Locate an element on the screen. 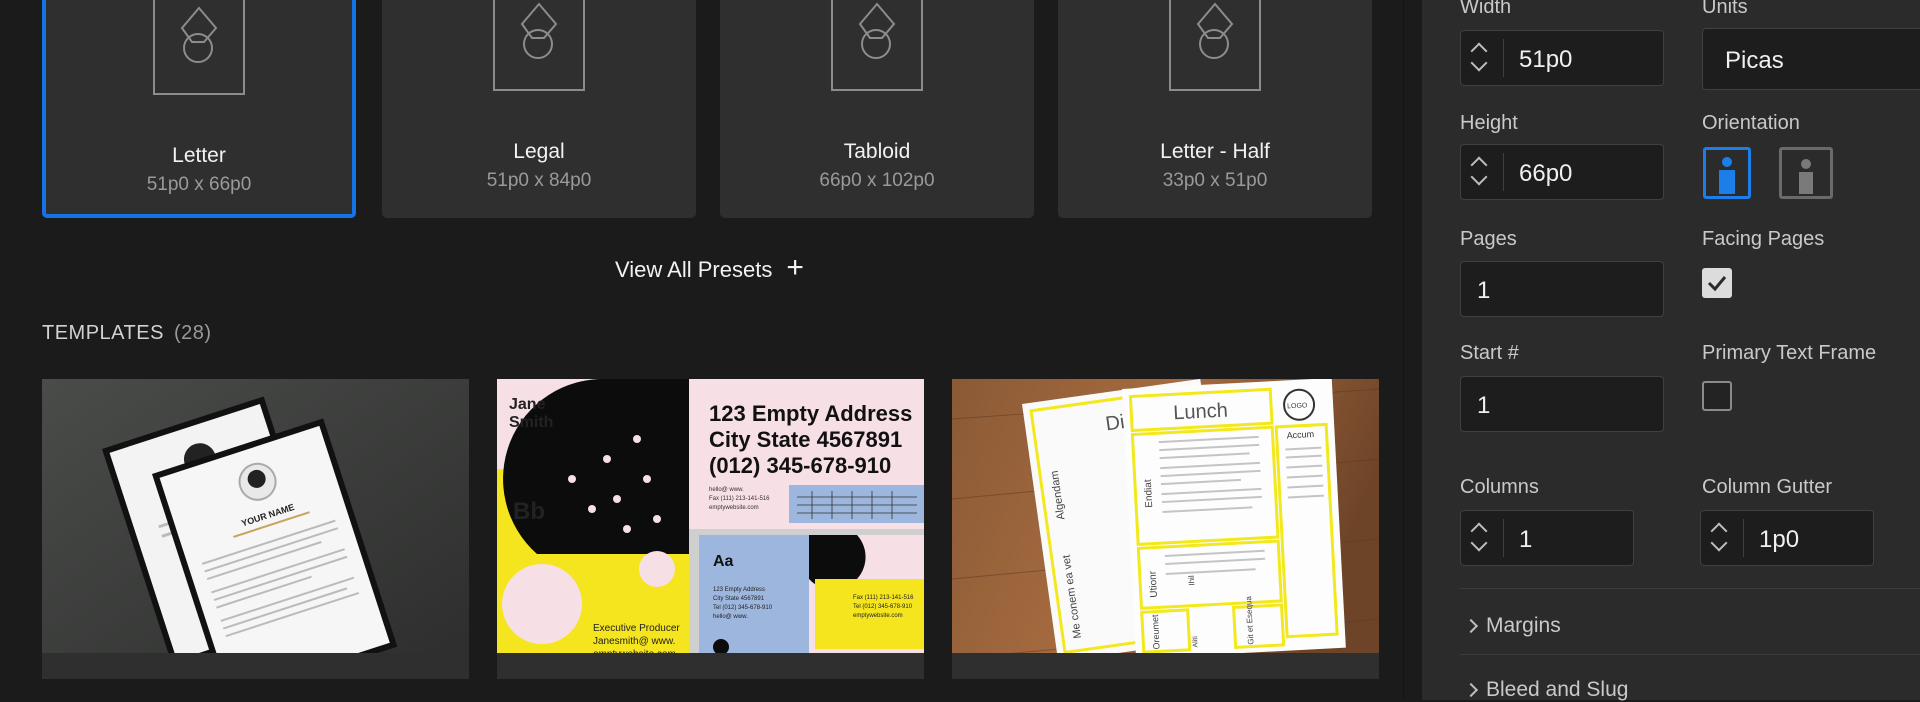 This screenshot has height=702, width=1920. card-name-line1: Jane is located at coordinates (527, 404).